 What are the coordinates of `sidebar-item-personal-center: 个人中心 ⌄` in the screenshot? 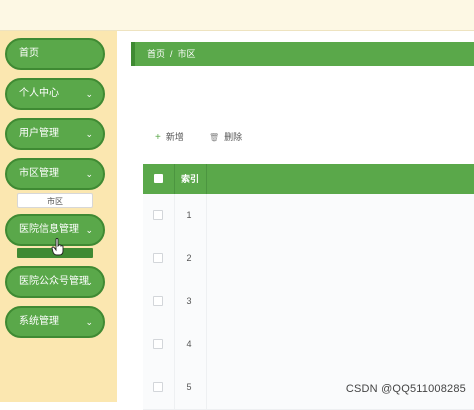 It's located at (55, 94).